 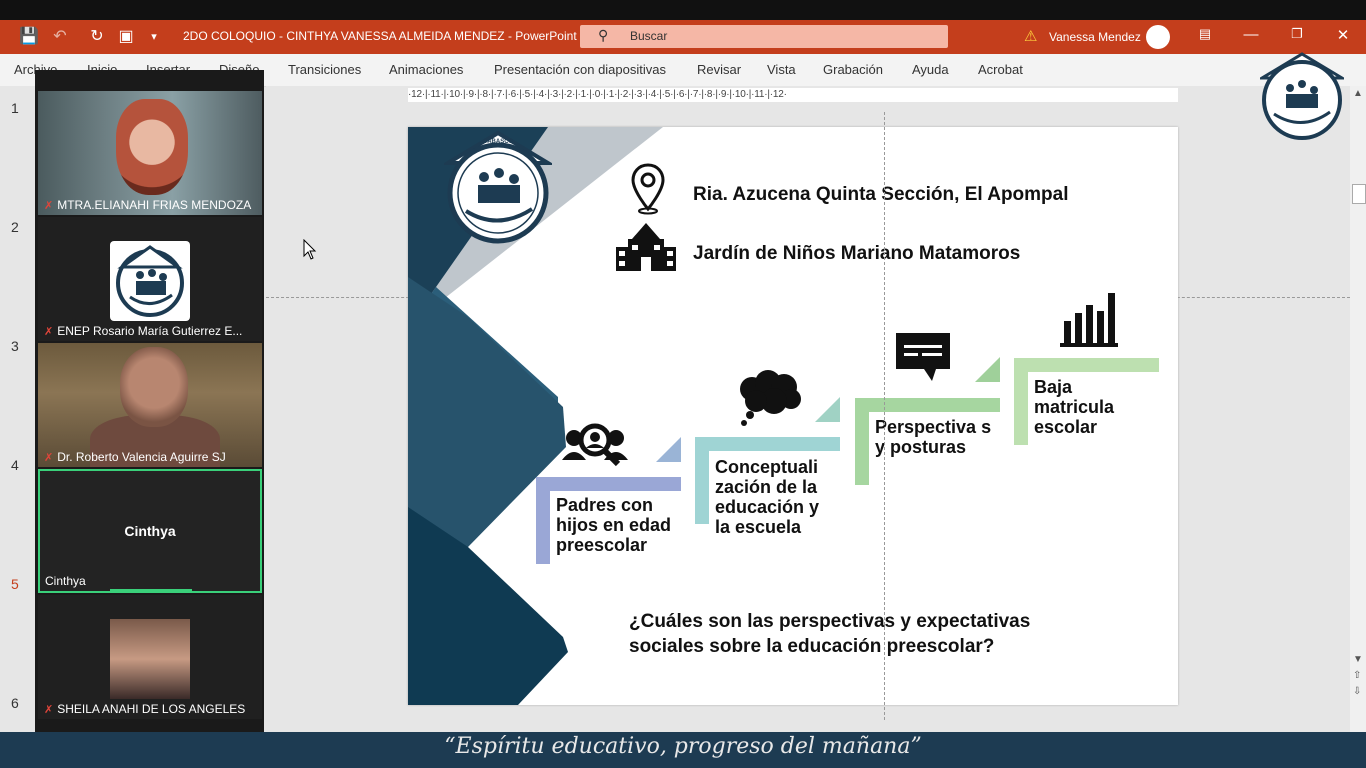 What do you see at coordinates (1343, 35) in the screenshot?
I see `close-icon: ✕` at bounding box center [1343, 35].